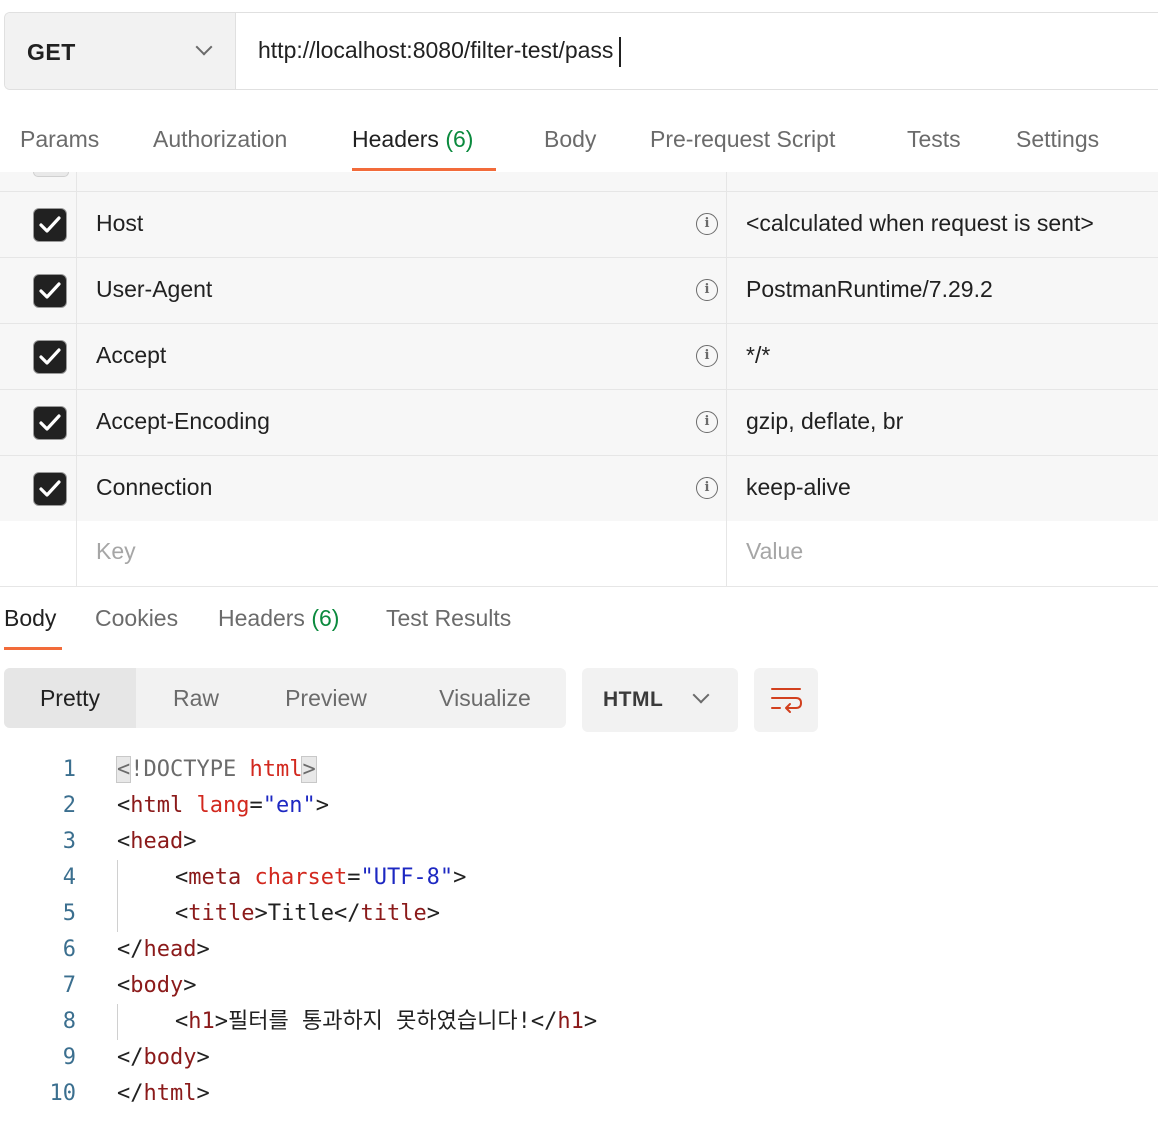 Image resolution: width=1158 pixels, height=1122 pixels. I want to click on tab-params: Params, so click(59, 139).